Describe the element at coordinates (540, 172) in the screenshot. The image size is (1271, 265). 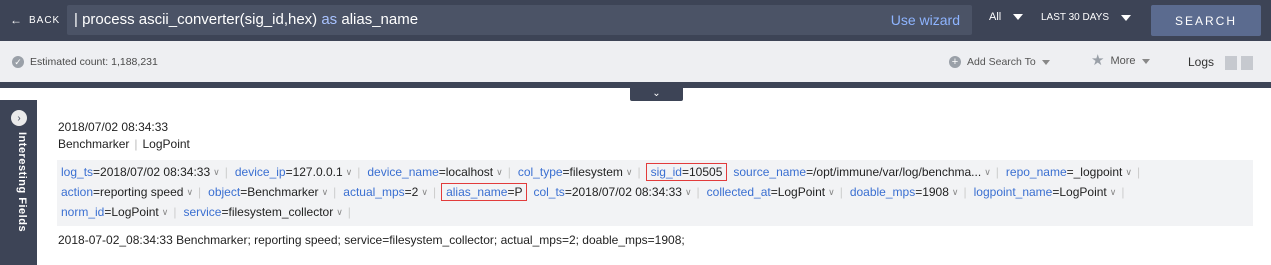
I see `field-key: col_type` at that location.